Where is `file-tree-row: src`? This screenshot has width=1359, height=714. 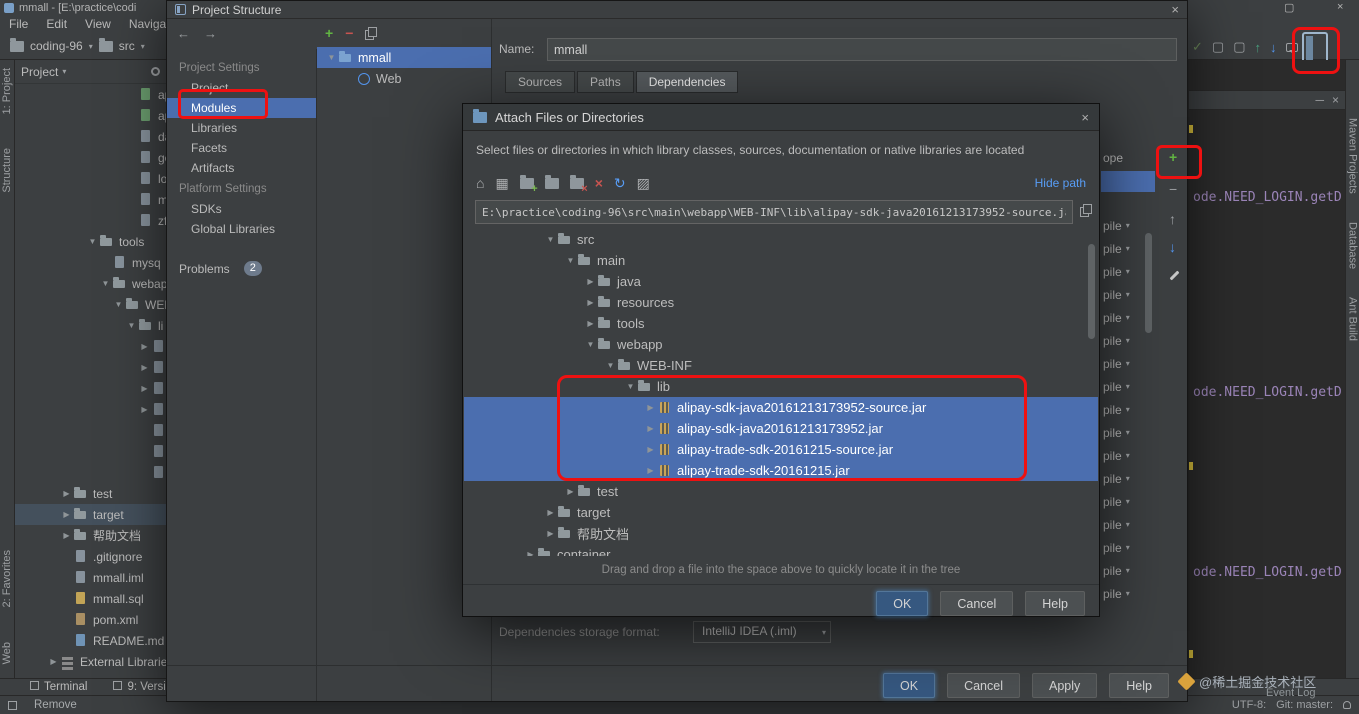 file-tree-row: src is located at coordinates (781, 239).